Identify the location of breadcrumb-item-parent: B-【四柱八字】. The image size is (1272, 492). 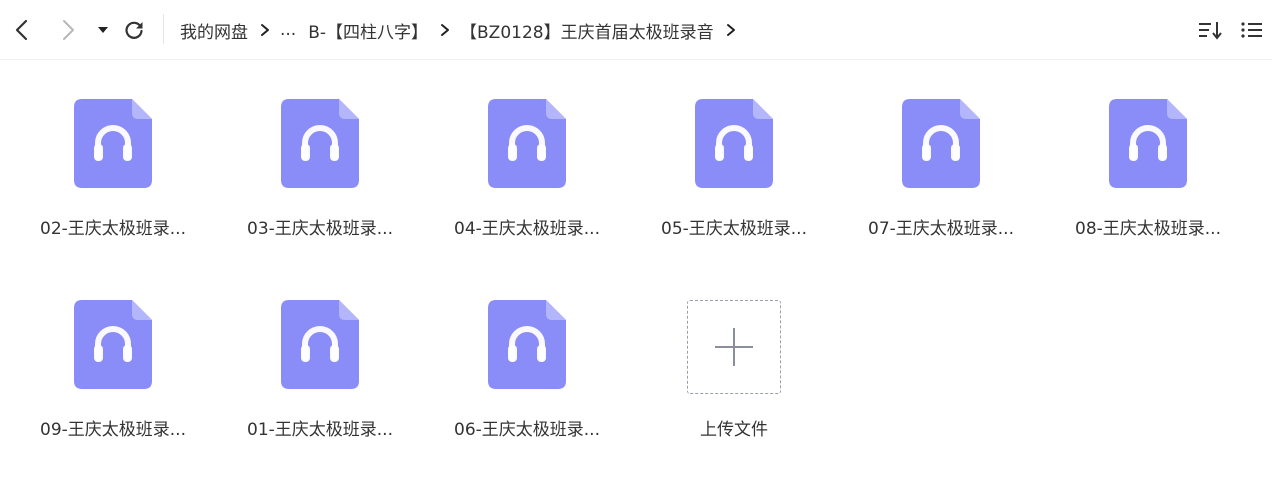
(368, 30).